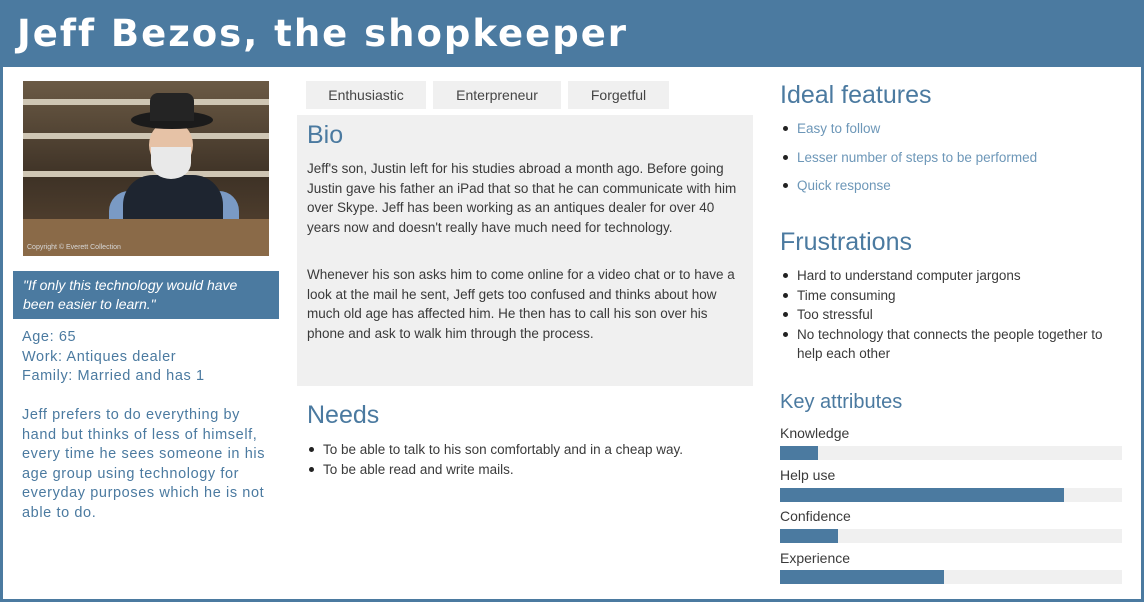 The image size is (1144, 602). Describe the element at coordinates (951, 186) in the screenshot. I see `list-item: Quick response` at that location.